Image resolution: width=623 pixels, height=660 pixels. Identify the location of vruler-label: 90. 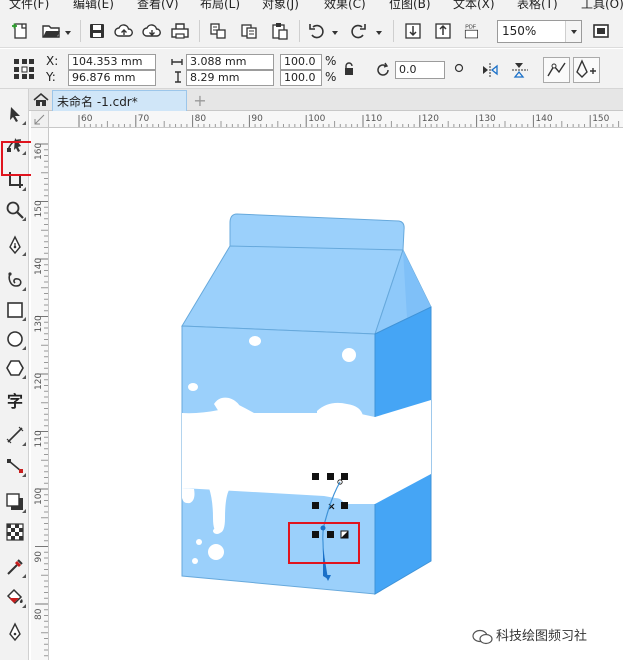
(39, 557).